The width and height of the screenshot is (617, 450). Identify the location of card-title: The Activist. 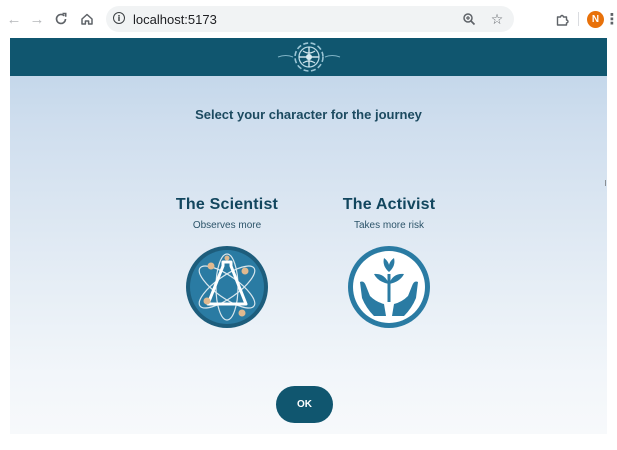
(389, 204).